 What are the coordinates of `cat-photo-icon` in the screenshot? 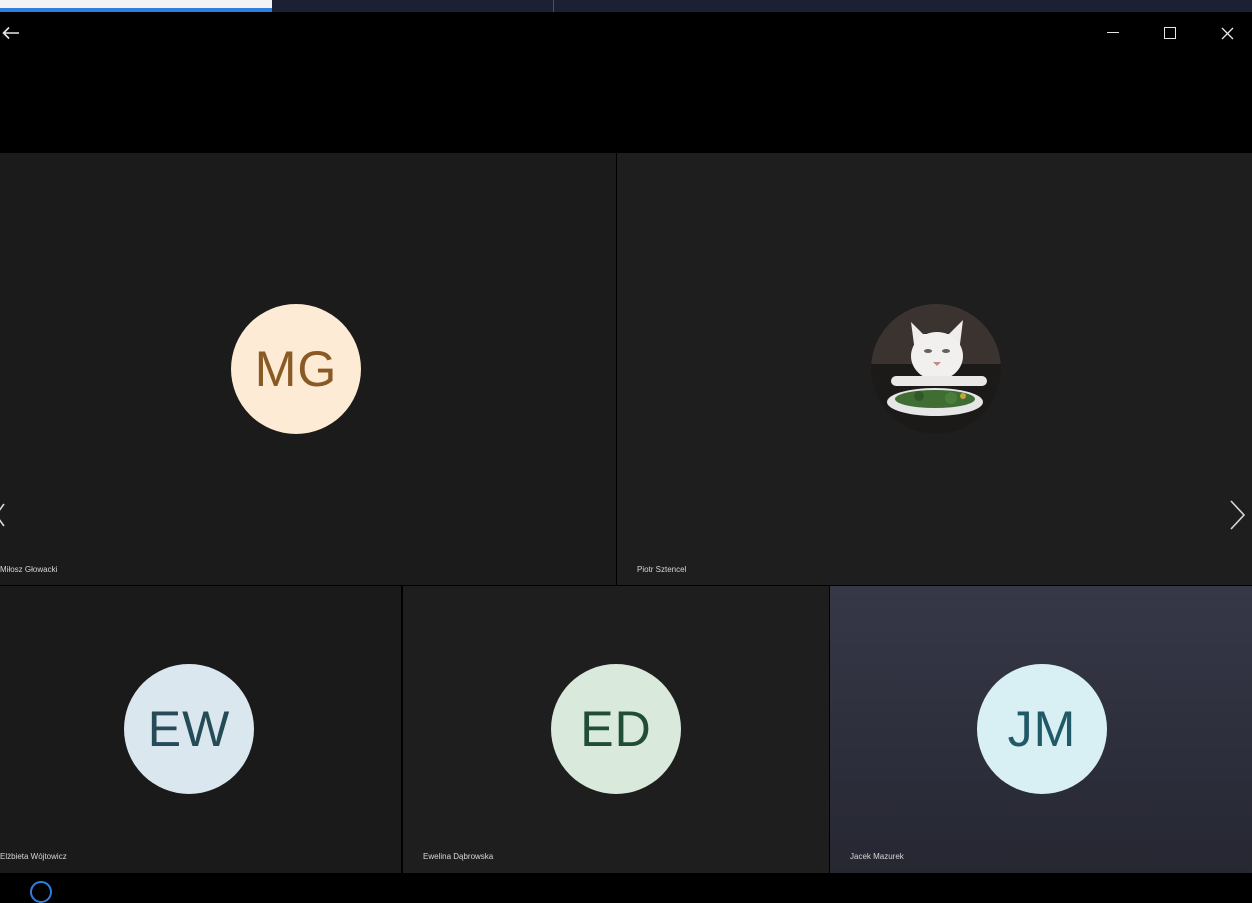 It's located at (936, 369).